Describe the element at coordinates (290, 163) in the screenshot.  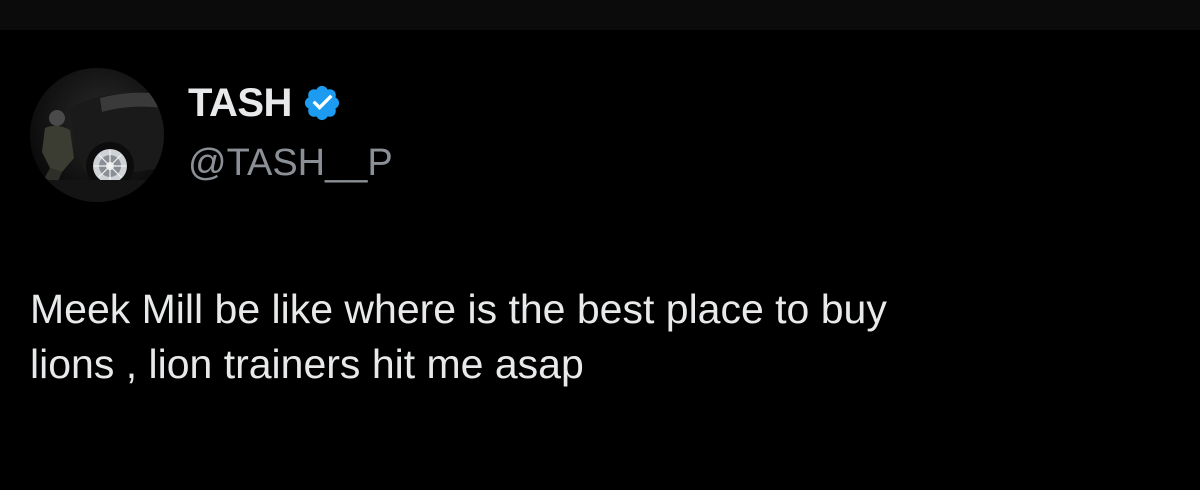
I see `author-handle: @TASH__P` at that location.